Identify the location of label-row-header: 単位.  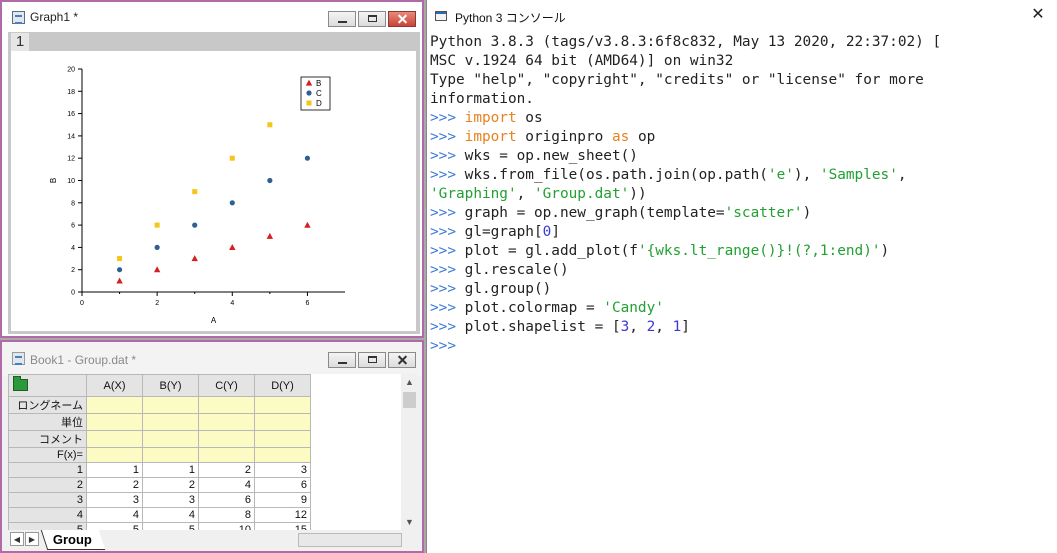
(47, 422).